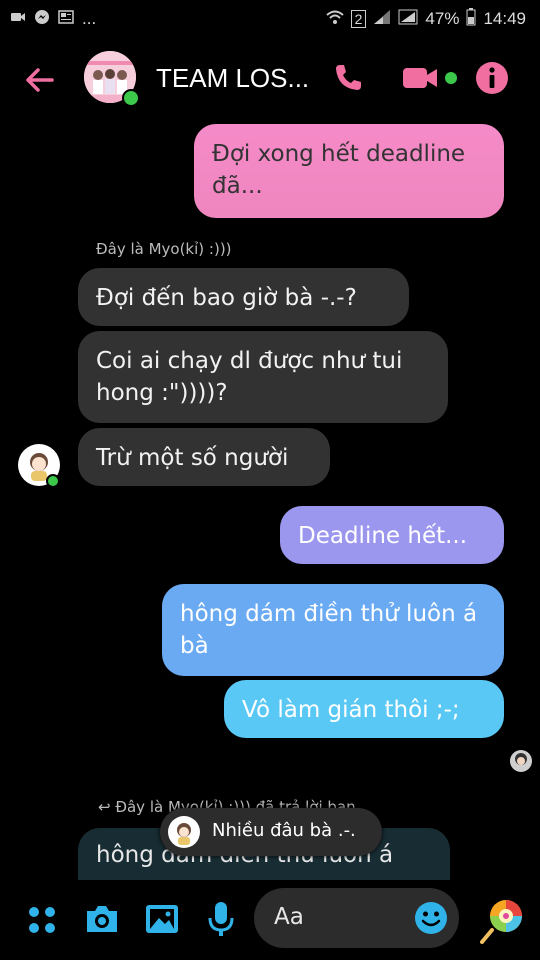 The width and height of the screenshot is (540, 960). What do you see at coordinates (192, 458) in the screenshot?
I see `message-text: Trừ một số người` at bounding box center [192, 458].